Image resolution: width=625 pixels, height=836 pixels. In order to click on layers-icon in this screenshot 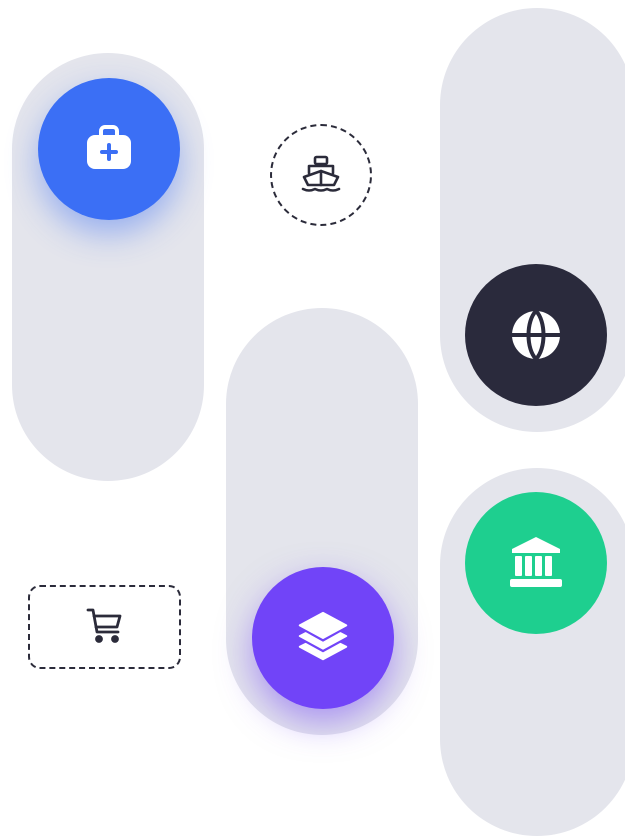, I will do `click(323, 638)`.